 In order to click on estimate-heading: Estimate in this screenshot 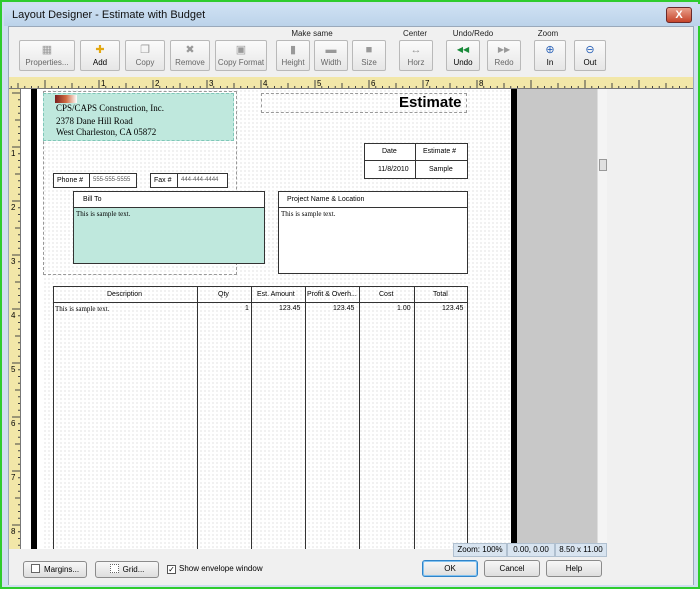, I will do `click(430, 102)`.